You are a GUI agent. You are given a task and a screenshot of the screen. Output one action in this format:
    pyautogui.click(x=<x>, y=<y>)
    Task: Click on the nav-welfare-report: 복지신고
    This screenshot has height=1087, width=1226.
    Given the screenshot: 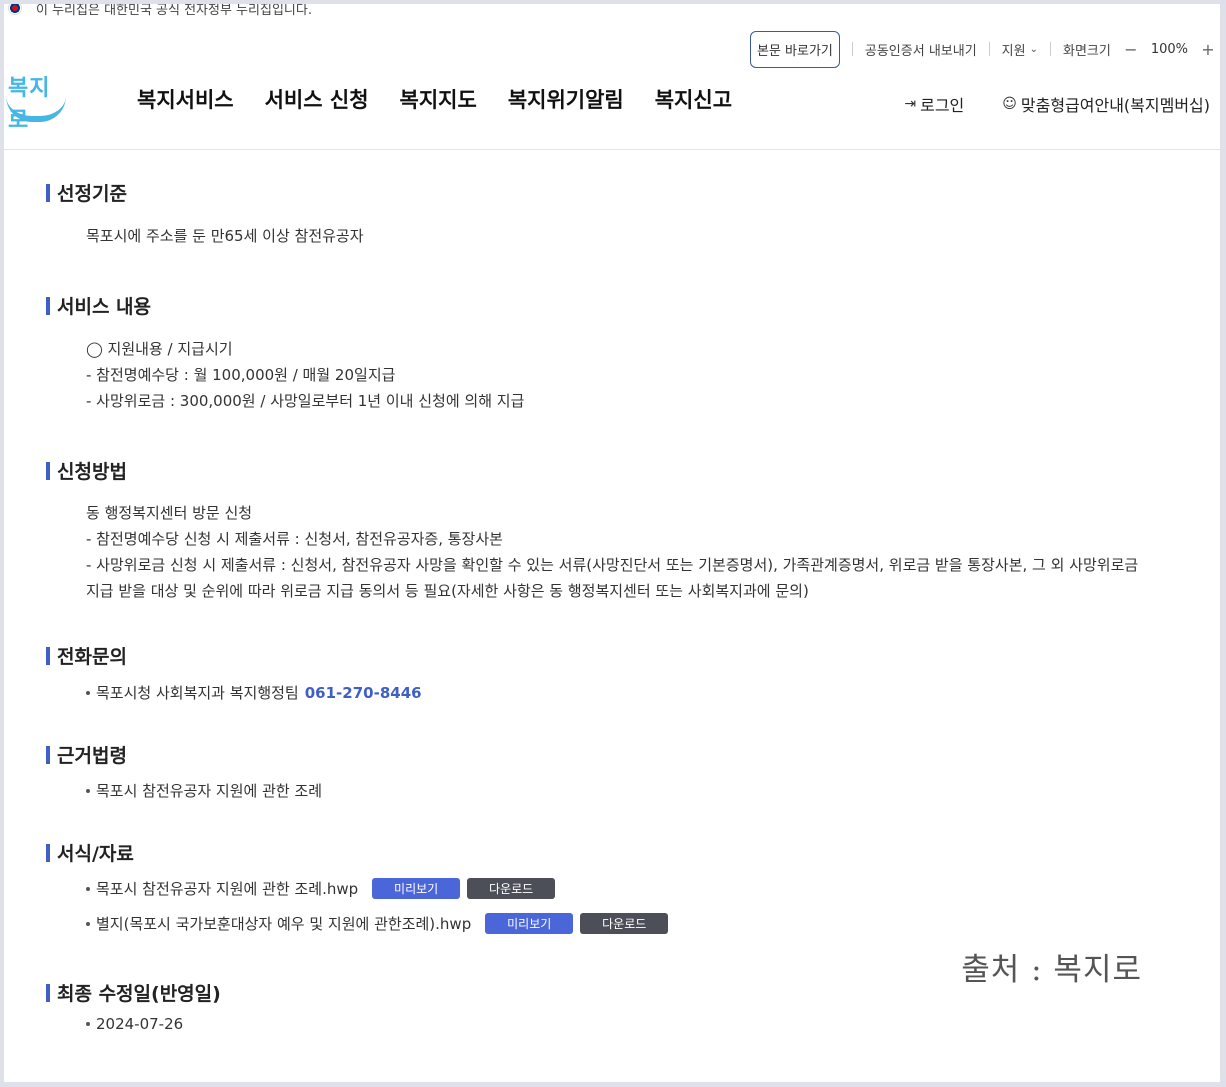 What is the action you would take?
    pyautogui.click(x=693, y=99)
    